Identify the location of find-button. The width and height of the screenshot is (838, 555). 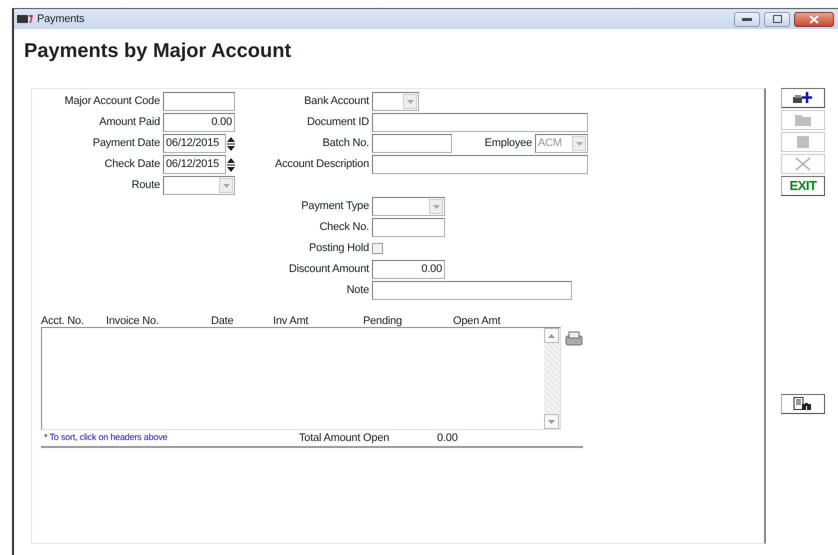
(803, 404).